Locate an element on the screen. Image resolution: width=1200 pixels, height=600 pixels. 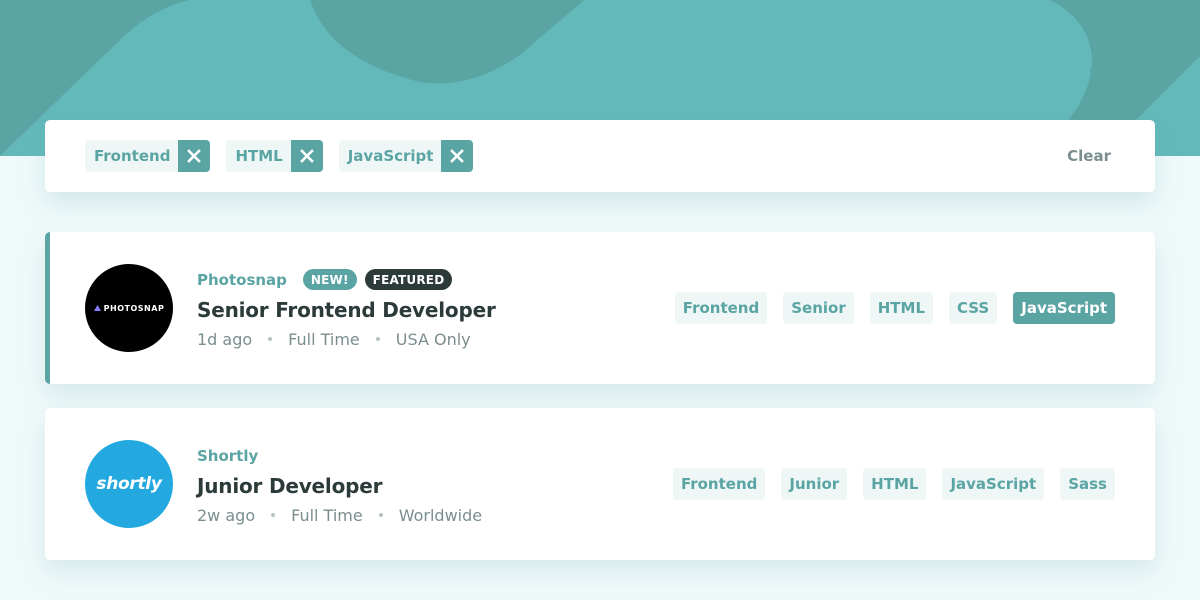
clear-filters-button: Clear is located at coordinates (1089, 156).